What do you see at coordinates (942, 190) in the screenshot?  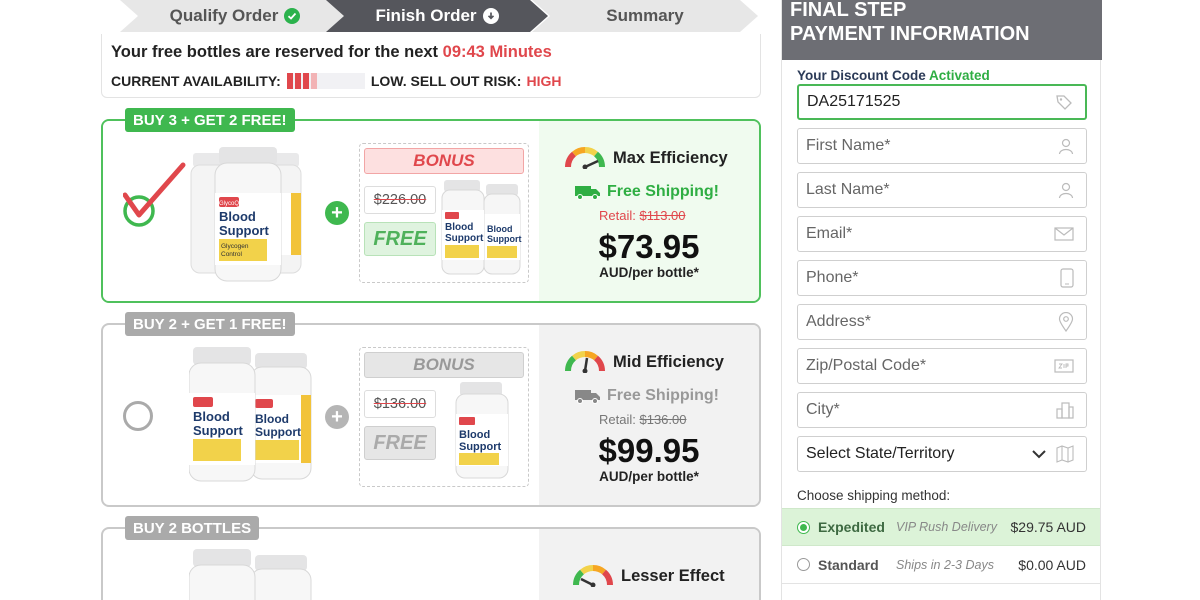 I see `last-name-field: Last Name*` at bounding box center [942, 190].